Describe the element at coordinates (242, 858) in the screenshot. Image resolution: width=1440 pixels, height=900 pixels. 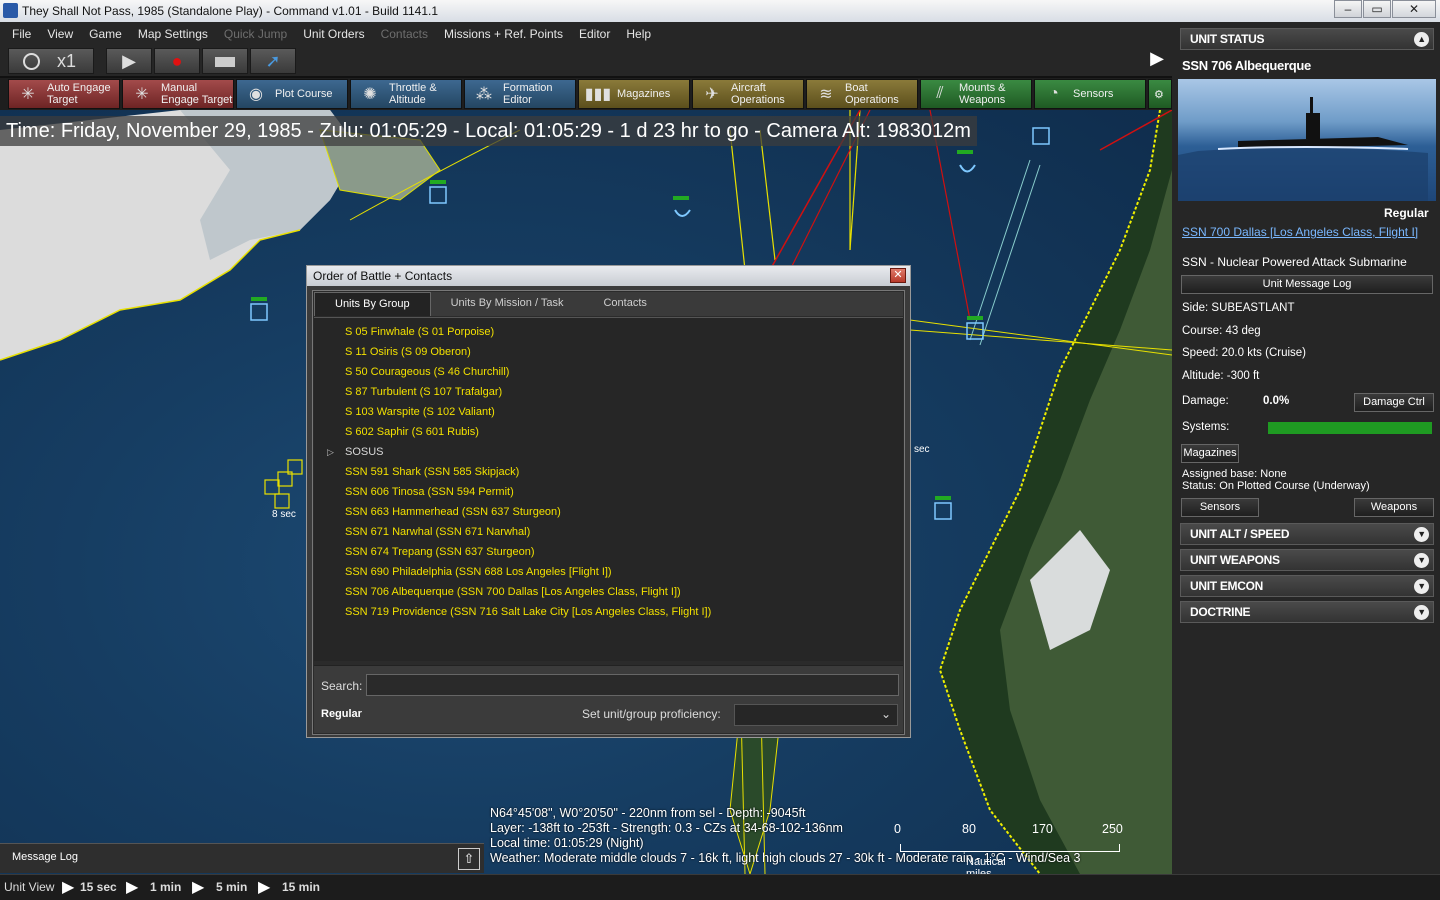
I see `message-log-bar: Message Log ⇧` at that location.